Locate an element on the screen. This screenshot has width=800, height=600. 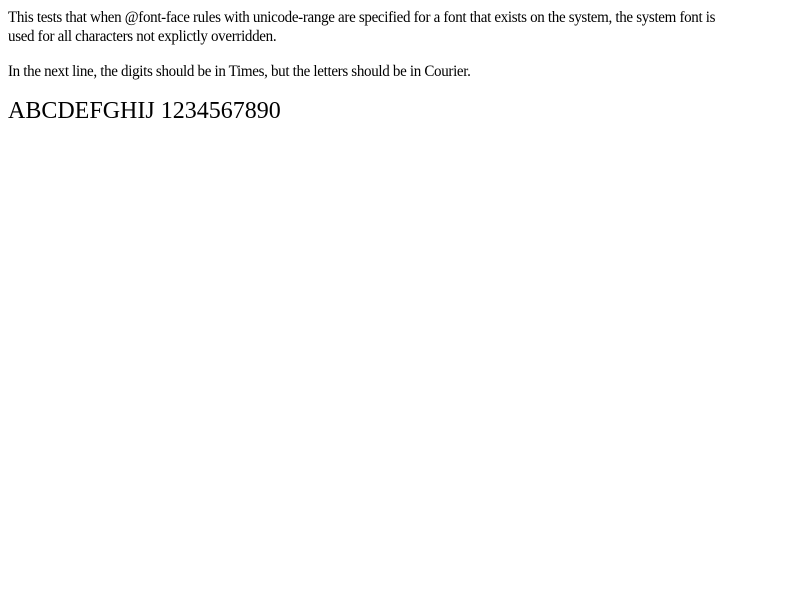
font-sample-line: ABCDEFGHIJ 1234567890 is located at coordinates (144, 111).